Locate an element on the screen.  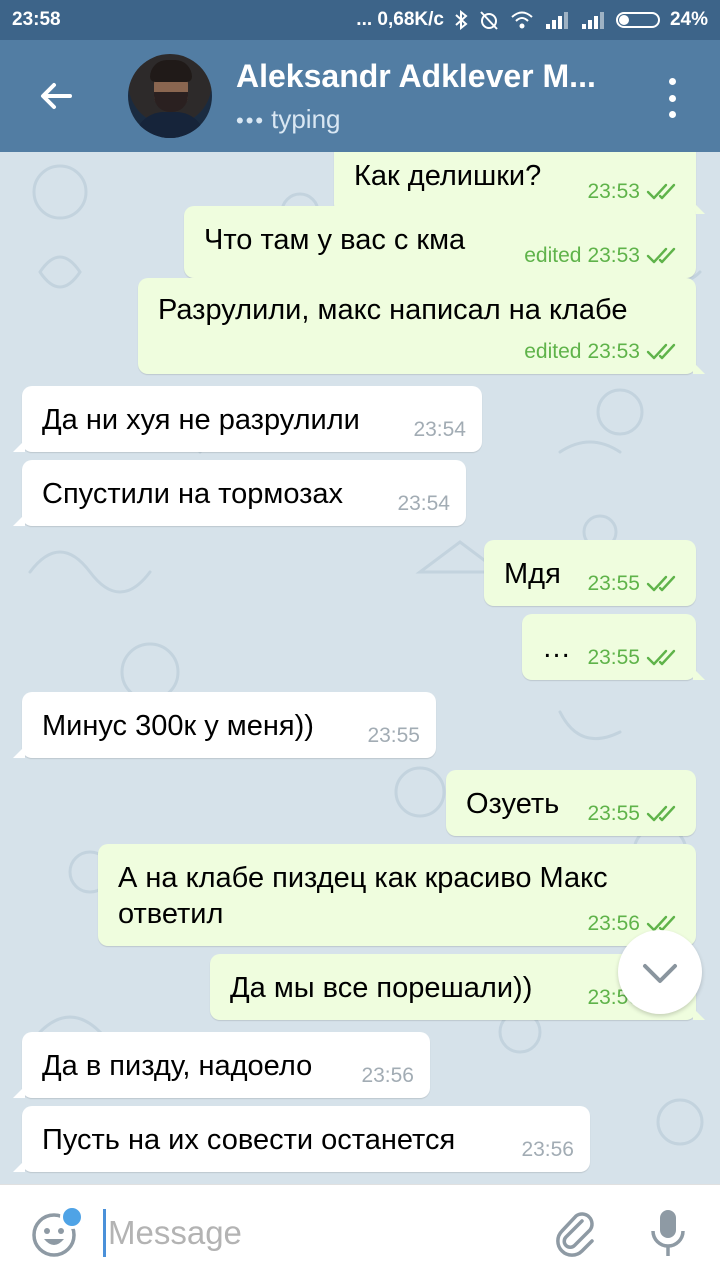
message-text-line: Минус 300к у меня)) is located at coordinates (178, 726).